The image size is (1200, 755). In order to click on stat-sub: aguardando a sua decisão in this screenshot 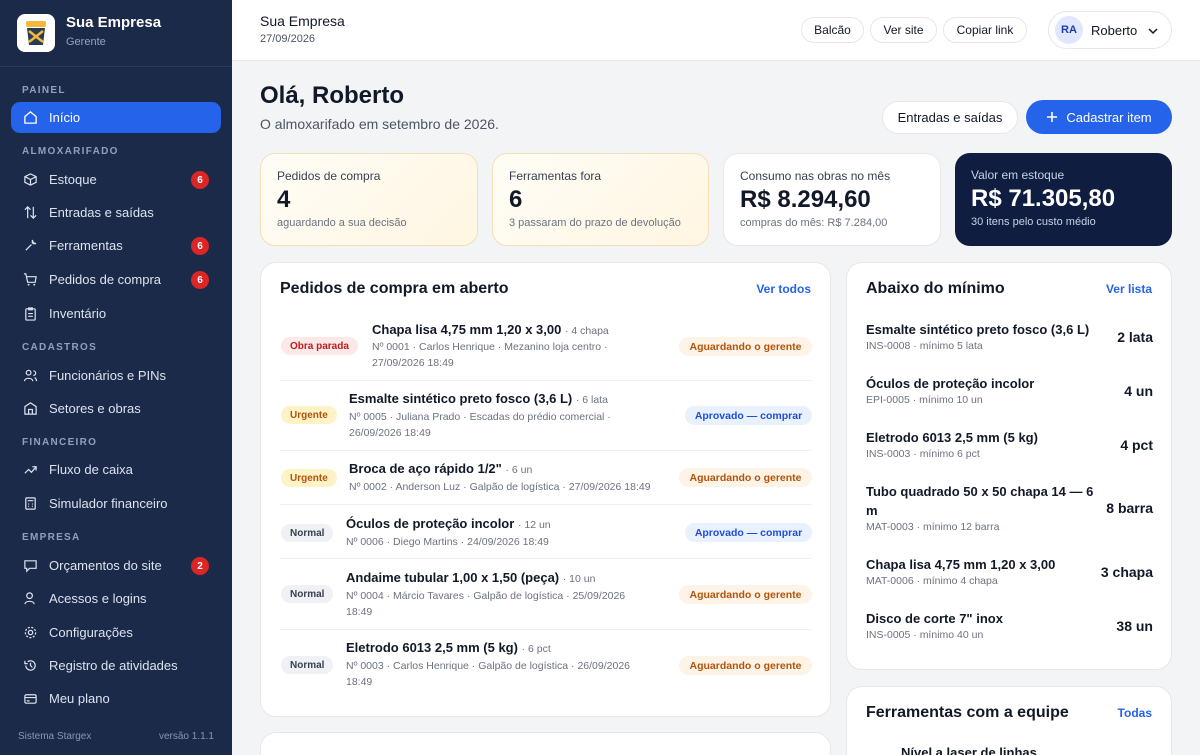, I will do `click(342, 223)`.